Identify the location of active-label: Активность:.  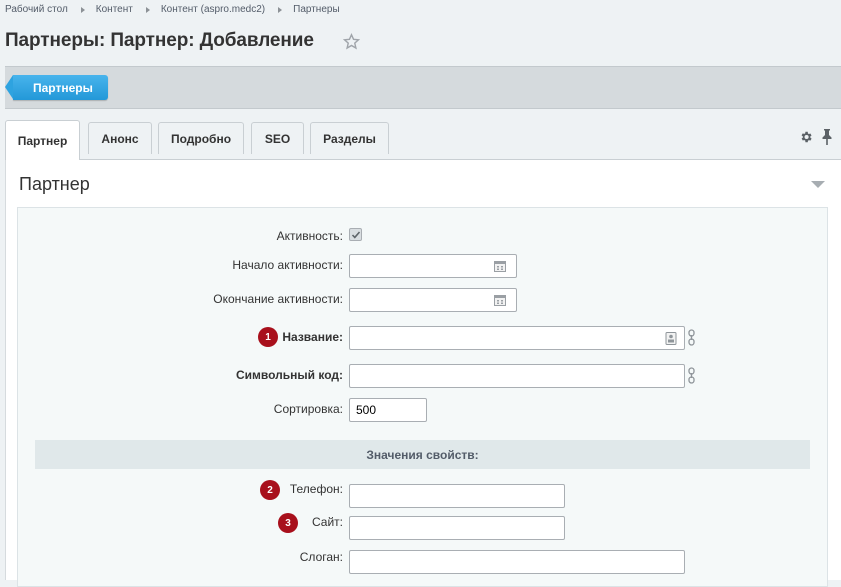
(309, 236).